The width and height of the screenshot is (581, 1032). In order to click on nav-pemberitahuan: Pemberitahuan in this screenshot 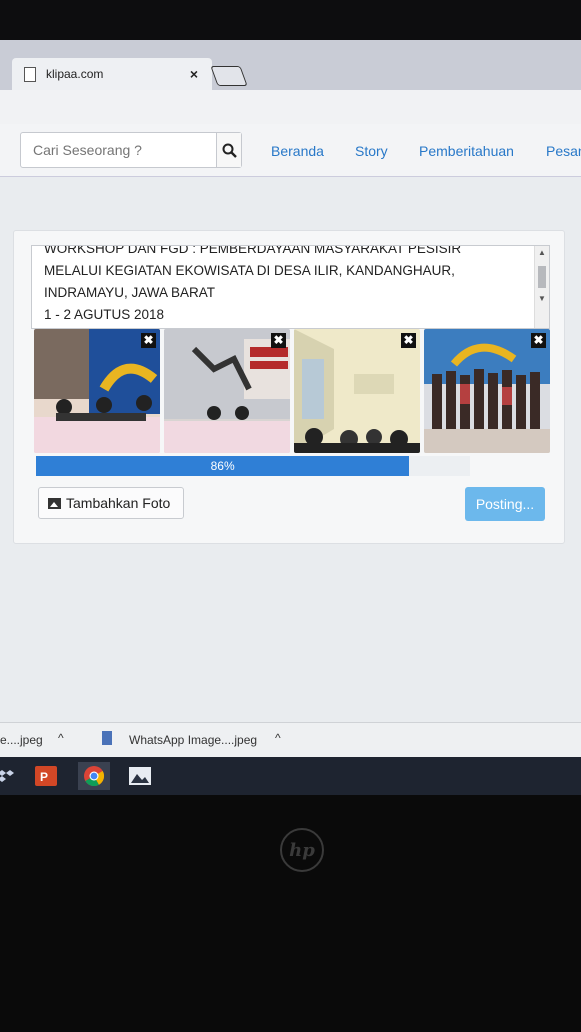, I will do `click(466, 151)`.